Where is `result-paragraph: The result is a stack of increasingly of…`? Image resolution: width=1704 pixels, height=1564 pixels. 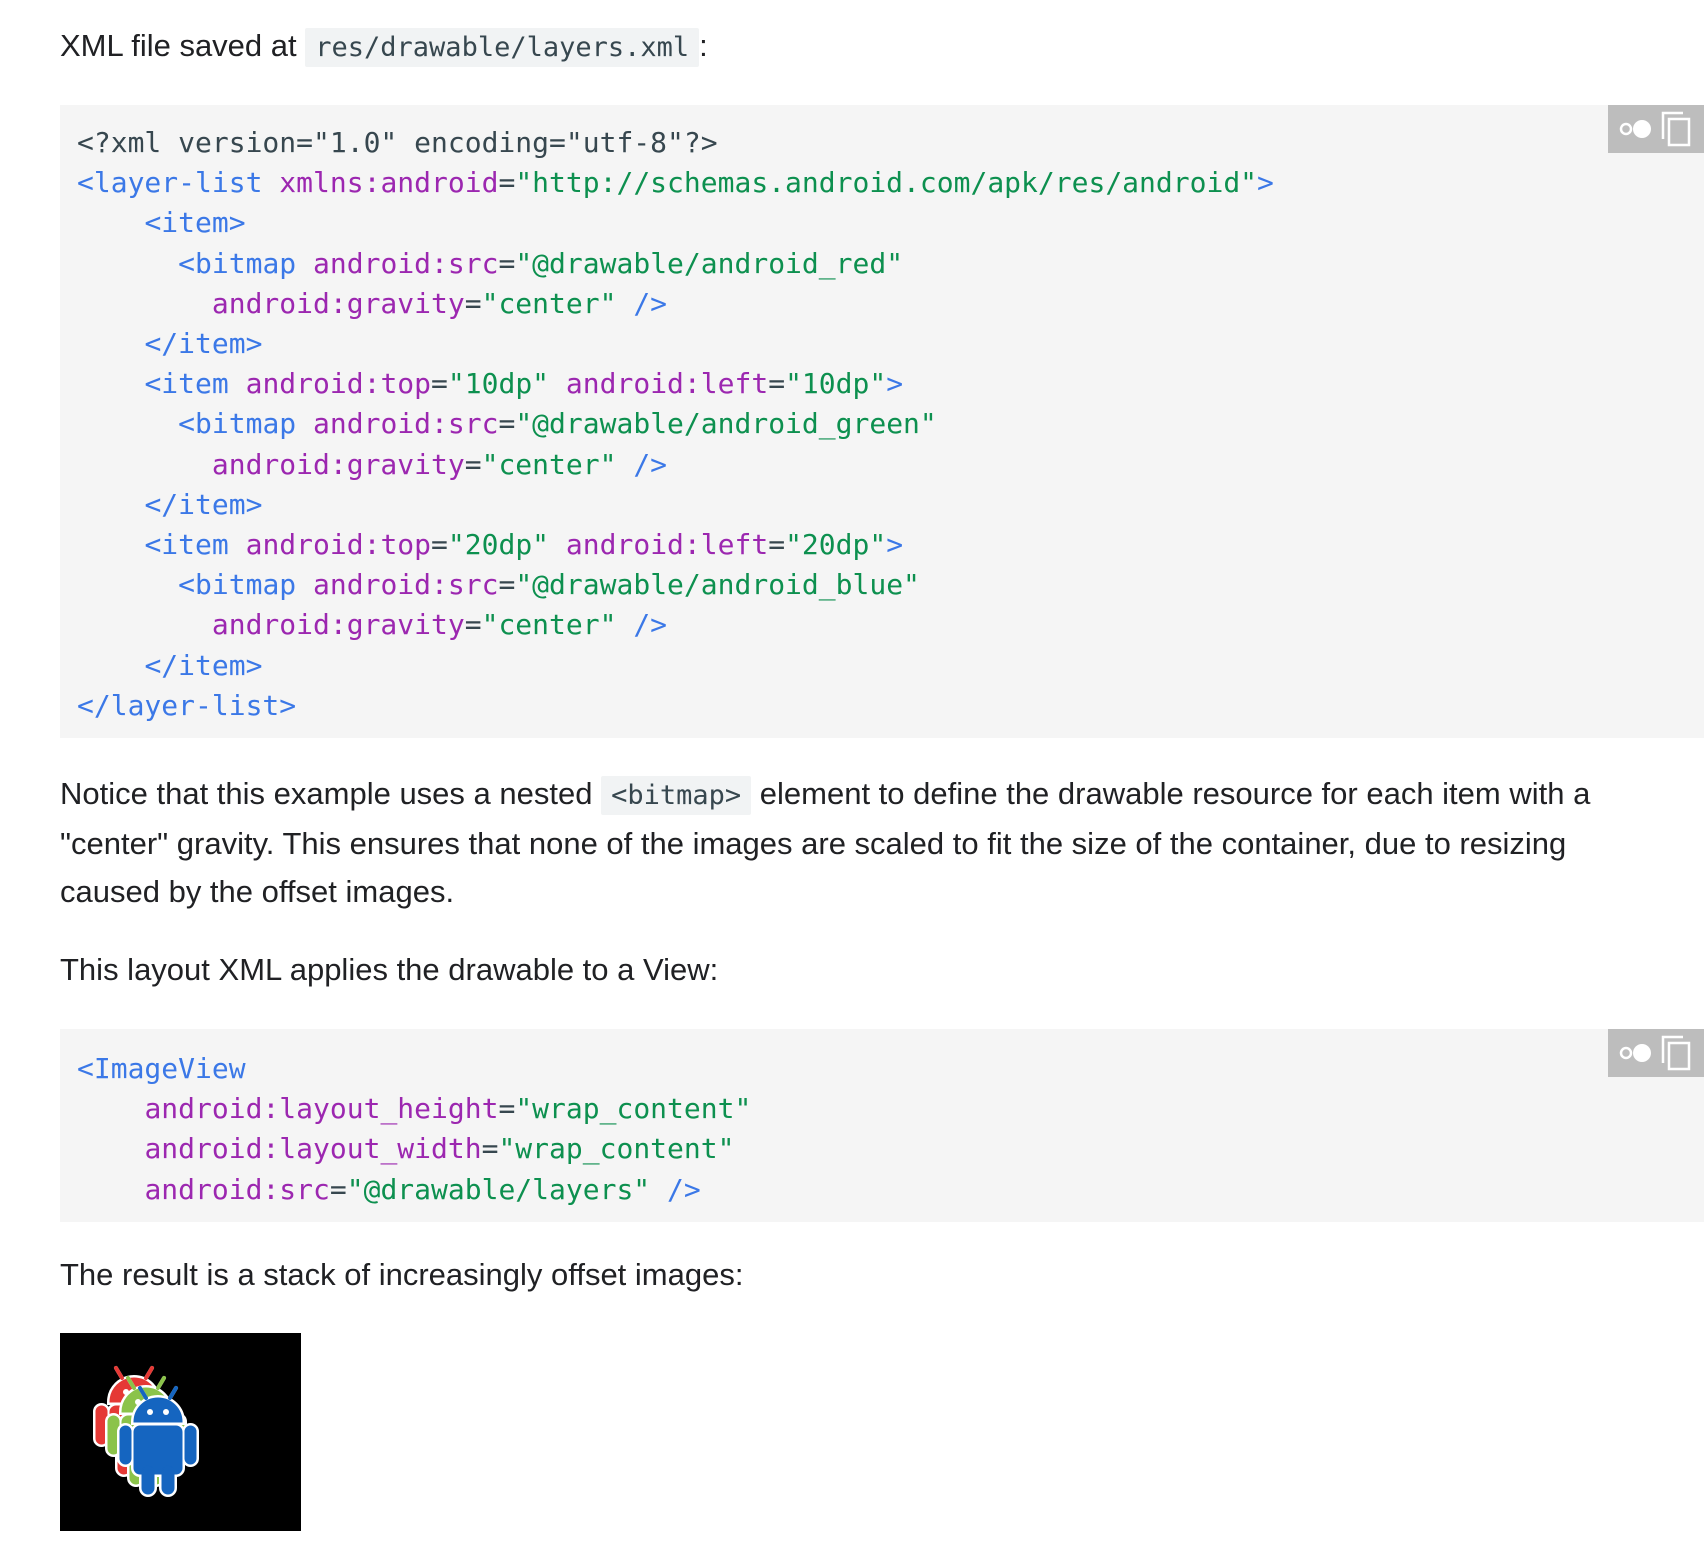 result-paragraph: The result is a stack of increasingly of… is located at coordinates (402, 1274).